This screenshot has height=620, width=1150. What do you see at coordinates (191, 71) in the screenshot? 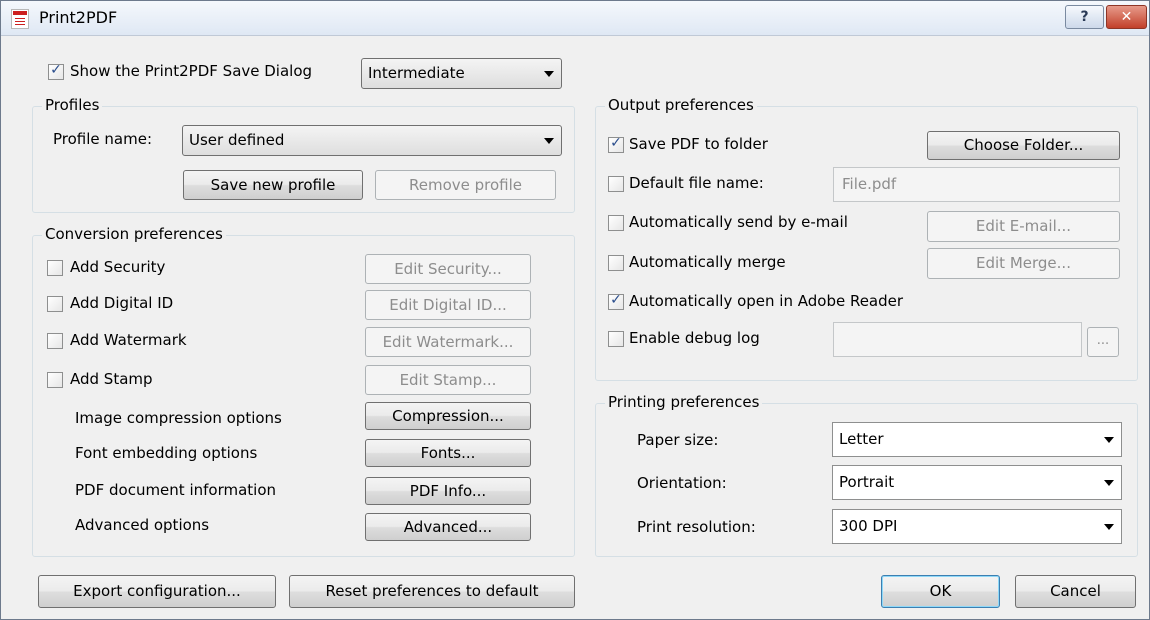
I see `show-save-dialog-label: Show the Print2PDF Save Dialog` at bounding box center [191, 71].